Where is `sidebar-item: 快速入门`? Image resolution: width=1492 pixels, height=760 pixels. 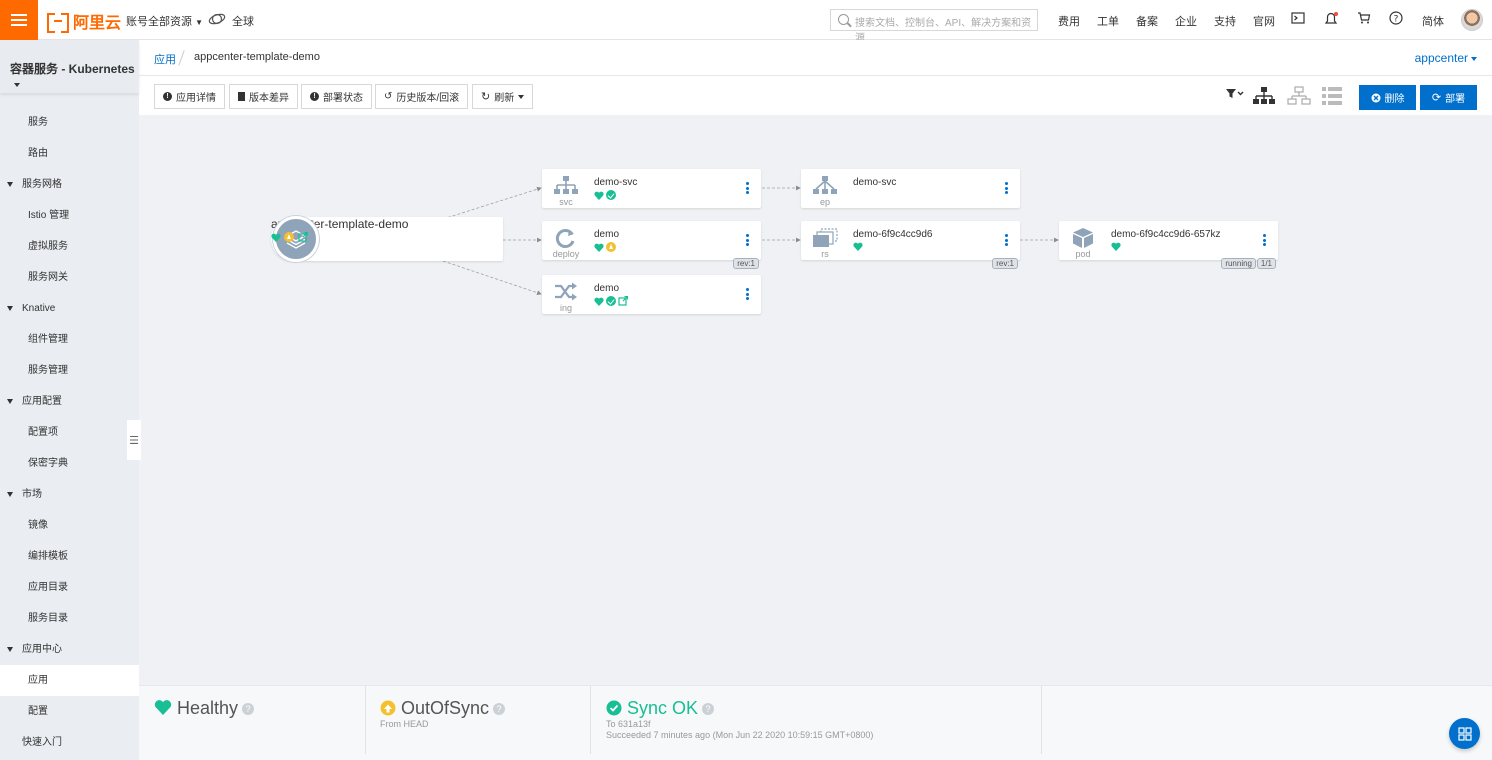 sidebar-item: 快速入门 is located at coordinates (69, 742).